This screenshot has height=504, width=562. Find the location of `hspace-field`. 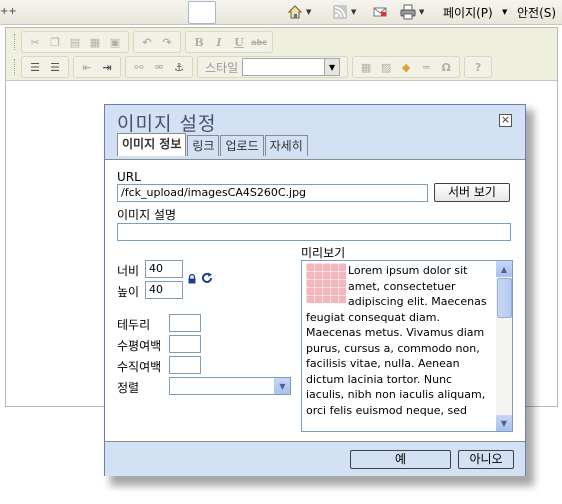

hspace-field is located at coordinates (185, 344).